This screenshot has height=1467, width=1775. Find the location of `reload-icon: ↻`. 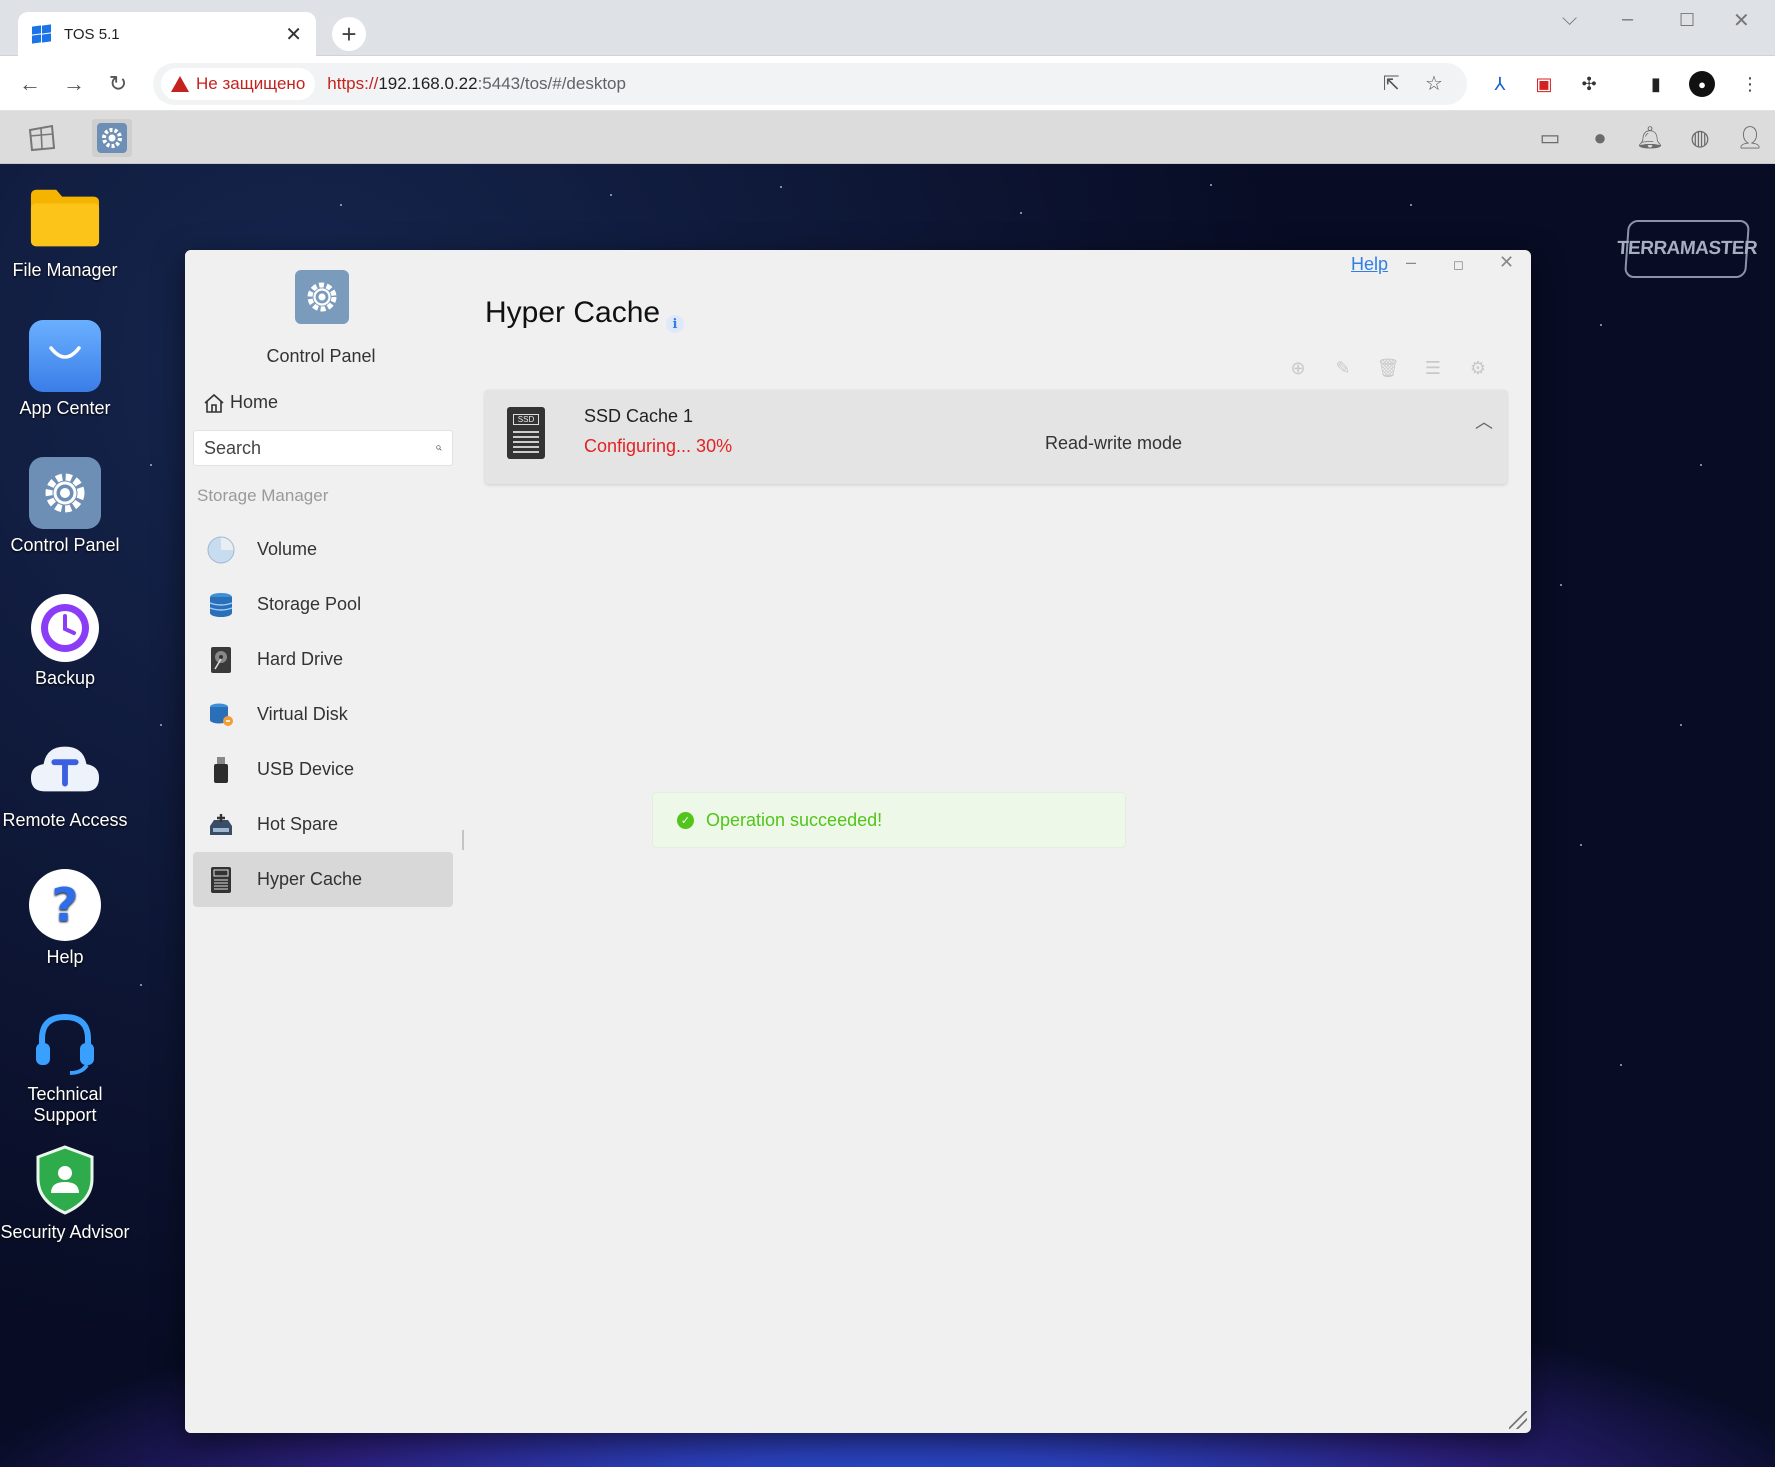

reload-icon: ↻ is located at coordinates (118, 84).